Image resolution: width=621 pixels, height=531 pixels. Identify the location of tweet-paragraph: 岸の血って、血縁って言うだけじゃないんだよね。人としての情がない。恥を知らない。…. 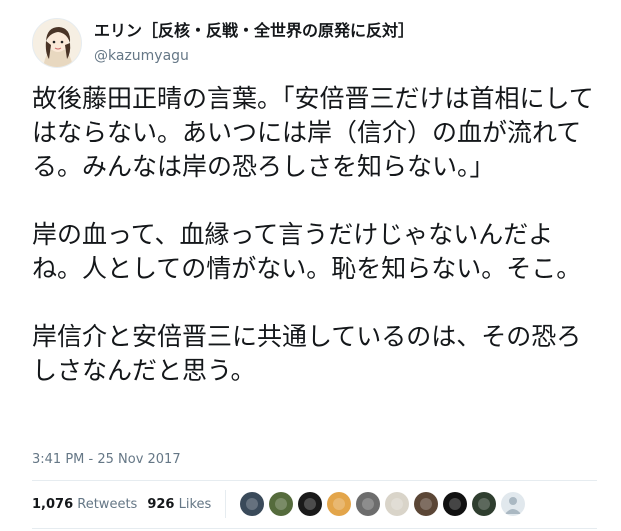
(307, 251).